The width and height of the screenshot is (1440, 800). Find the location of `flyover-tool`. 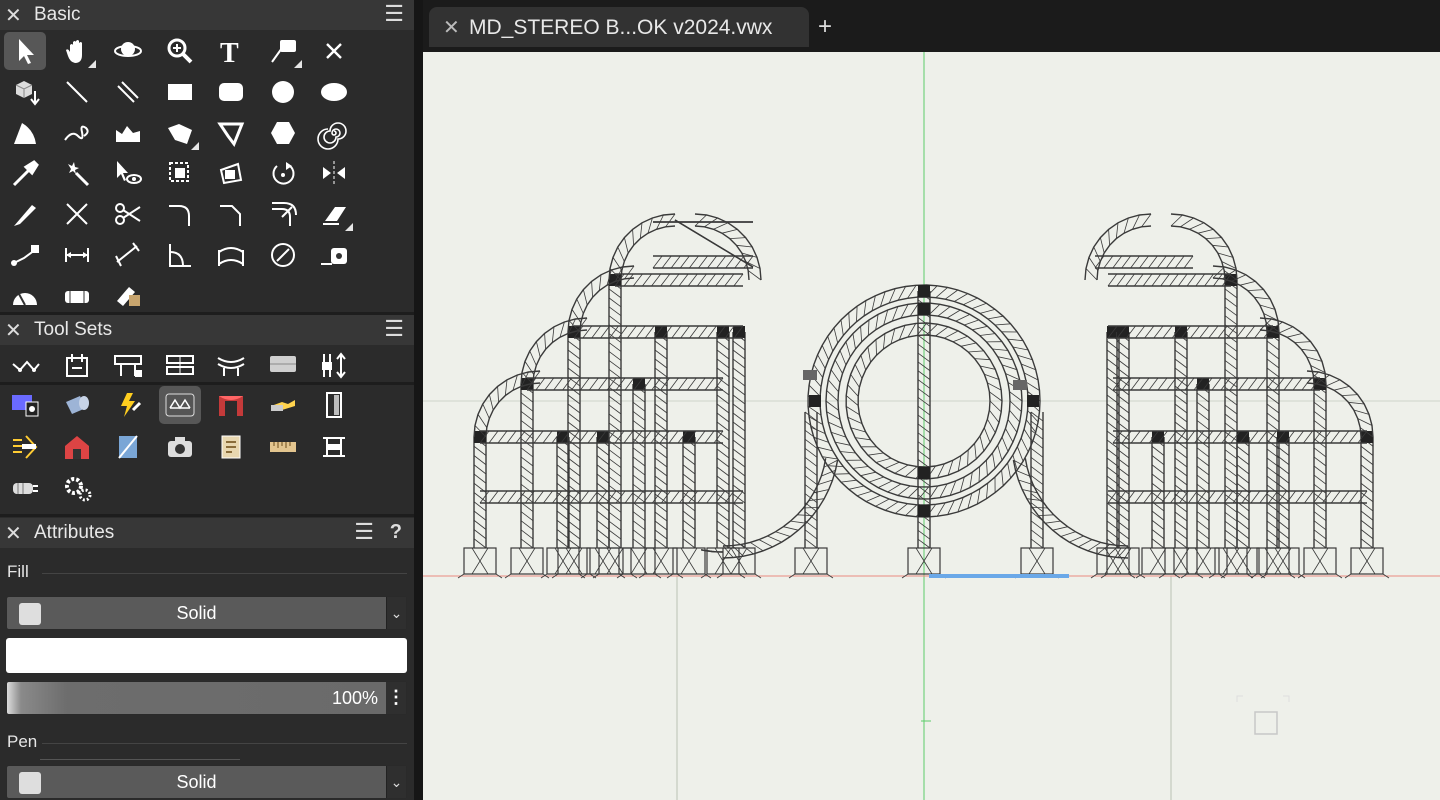

flyover-tool is located at coordinates (128, 51).